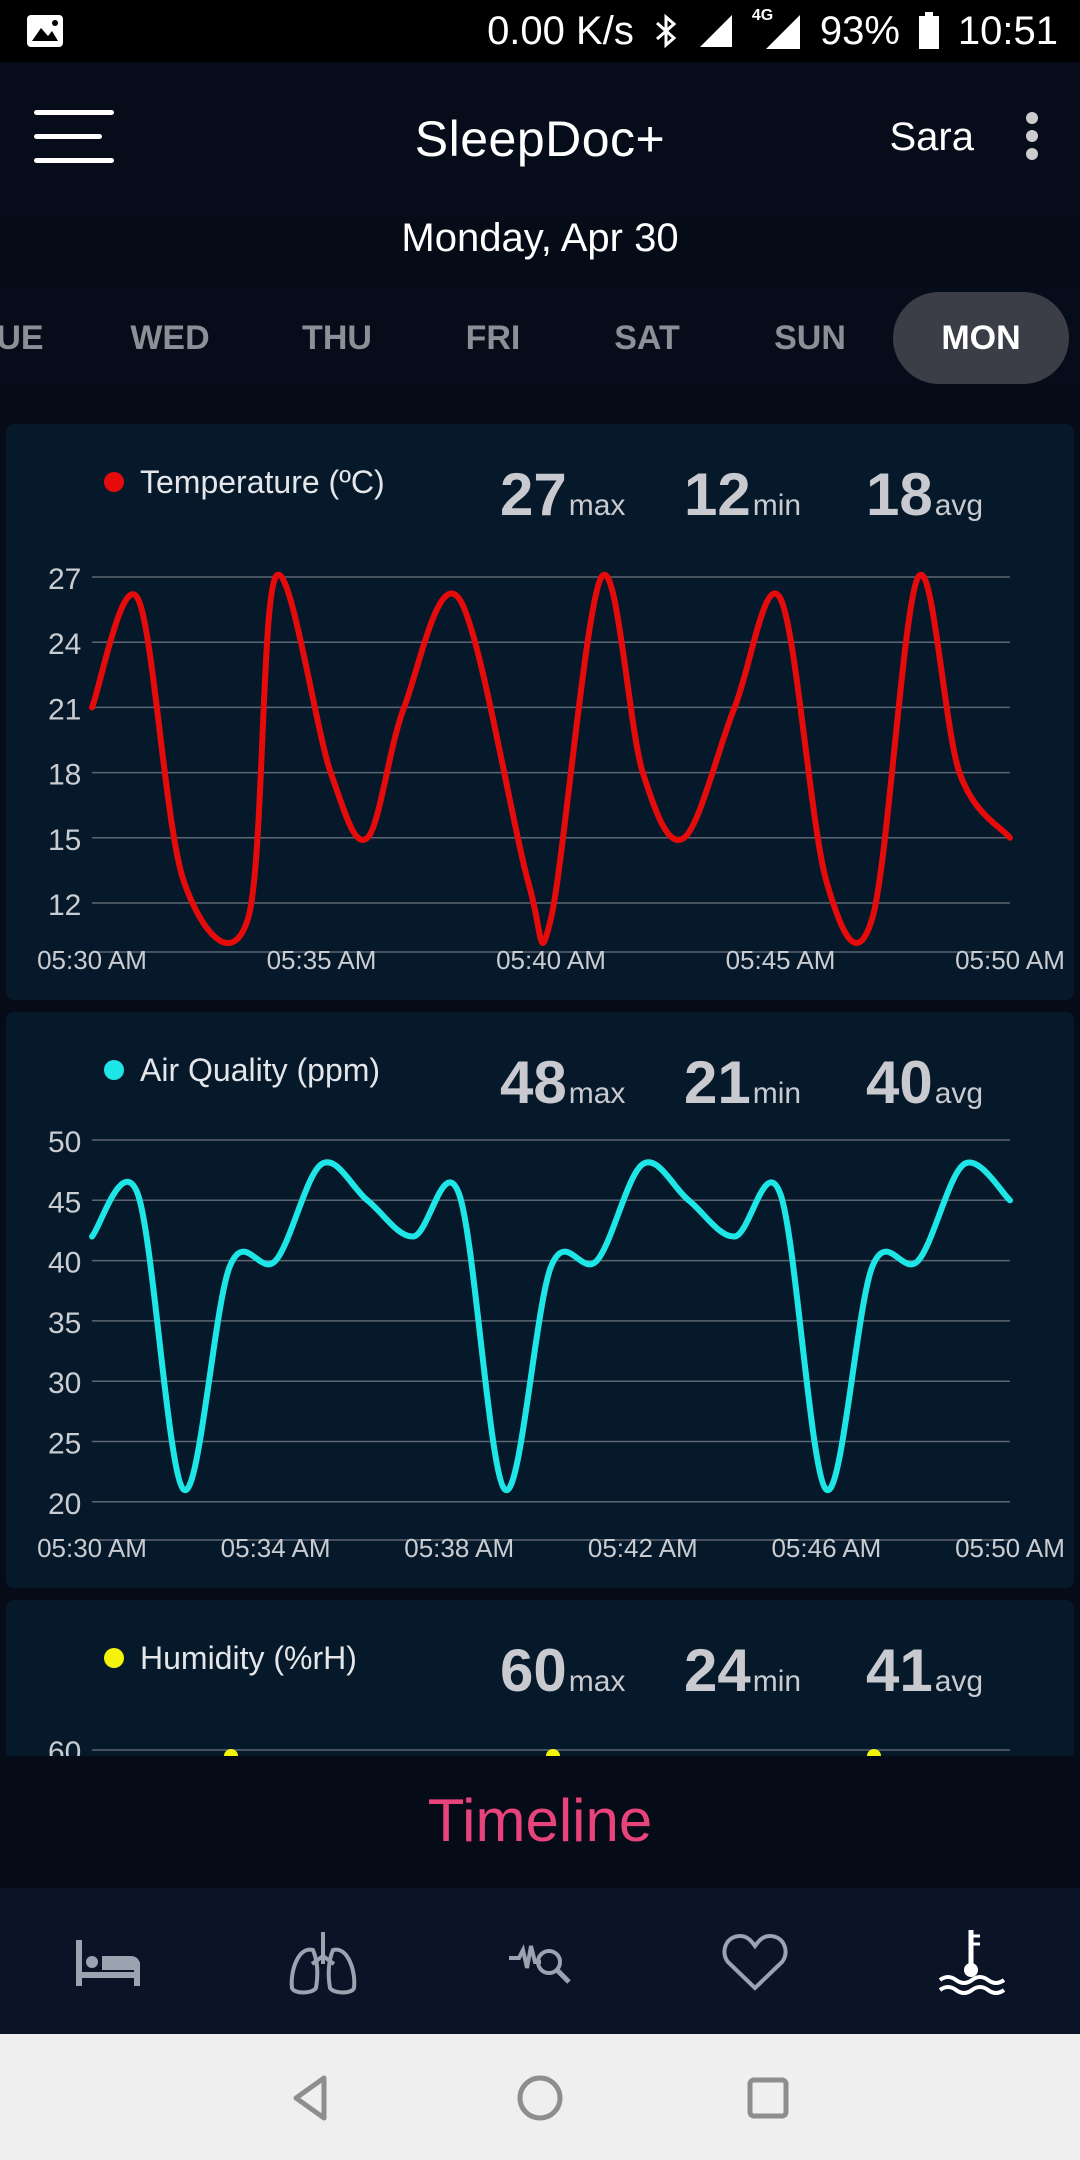  Describe the element at coordinates (64, 1383) in the screenshot. I see `air-quality-y-tick-label: 30` at that location.